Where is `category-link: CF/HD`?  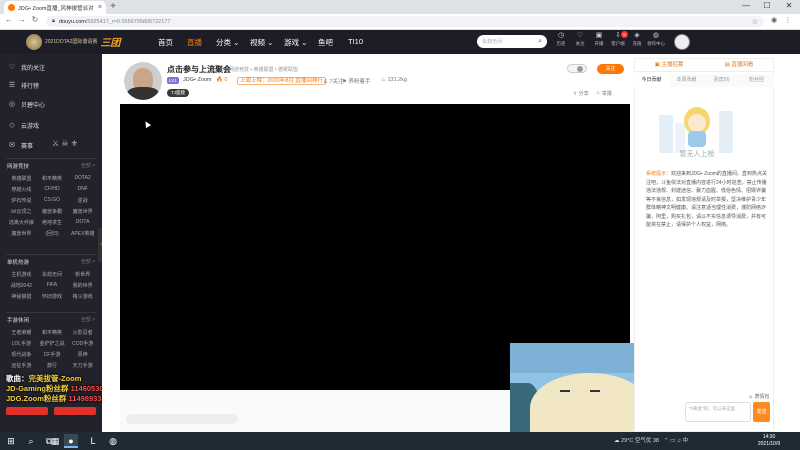
category-link: CF/HD is located at coordinates (52, 189).